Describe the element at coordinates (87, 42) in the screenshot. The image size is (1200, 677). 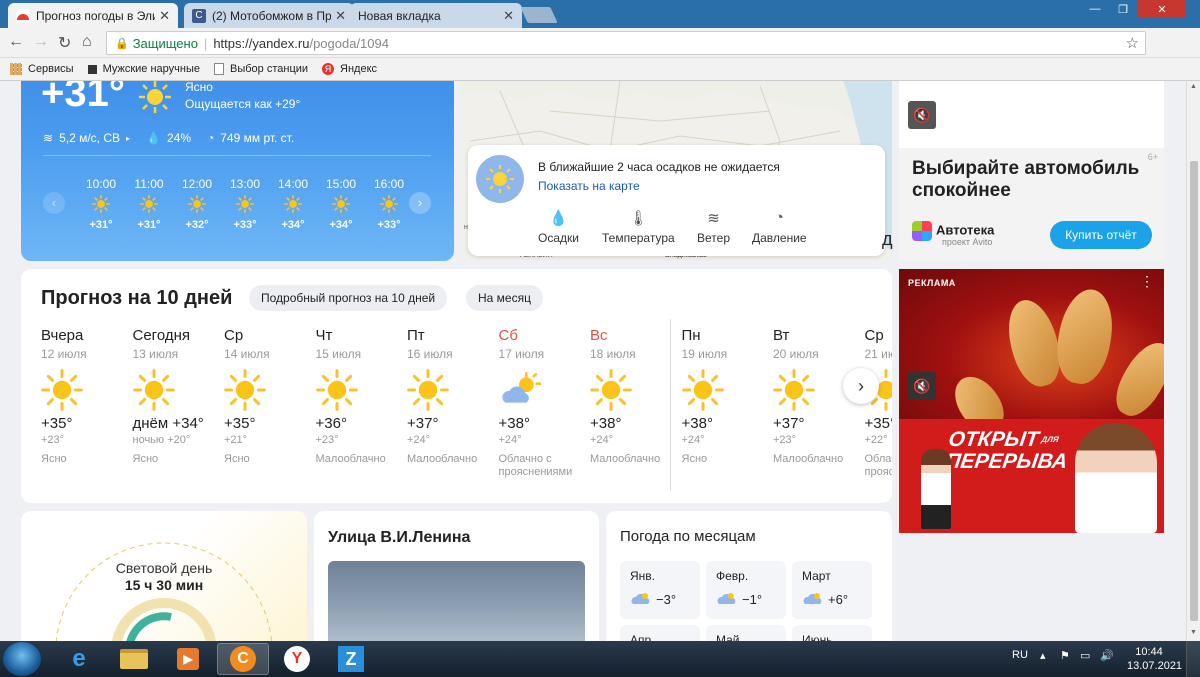
I see `home-icon: ⌂` at that location.